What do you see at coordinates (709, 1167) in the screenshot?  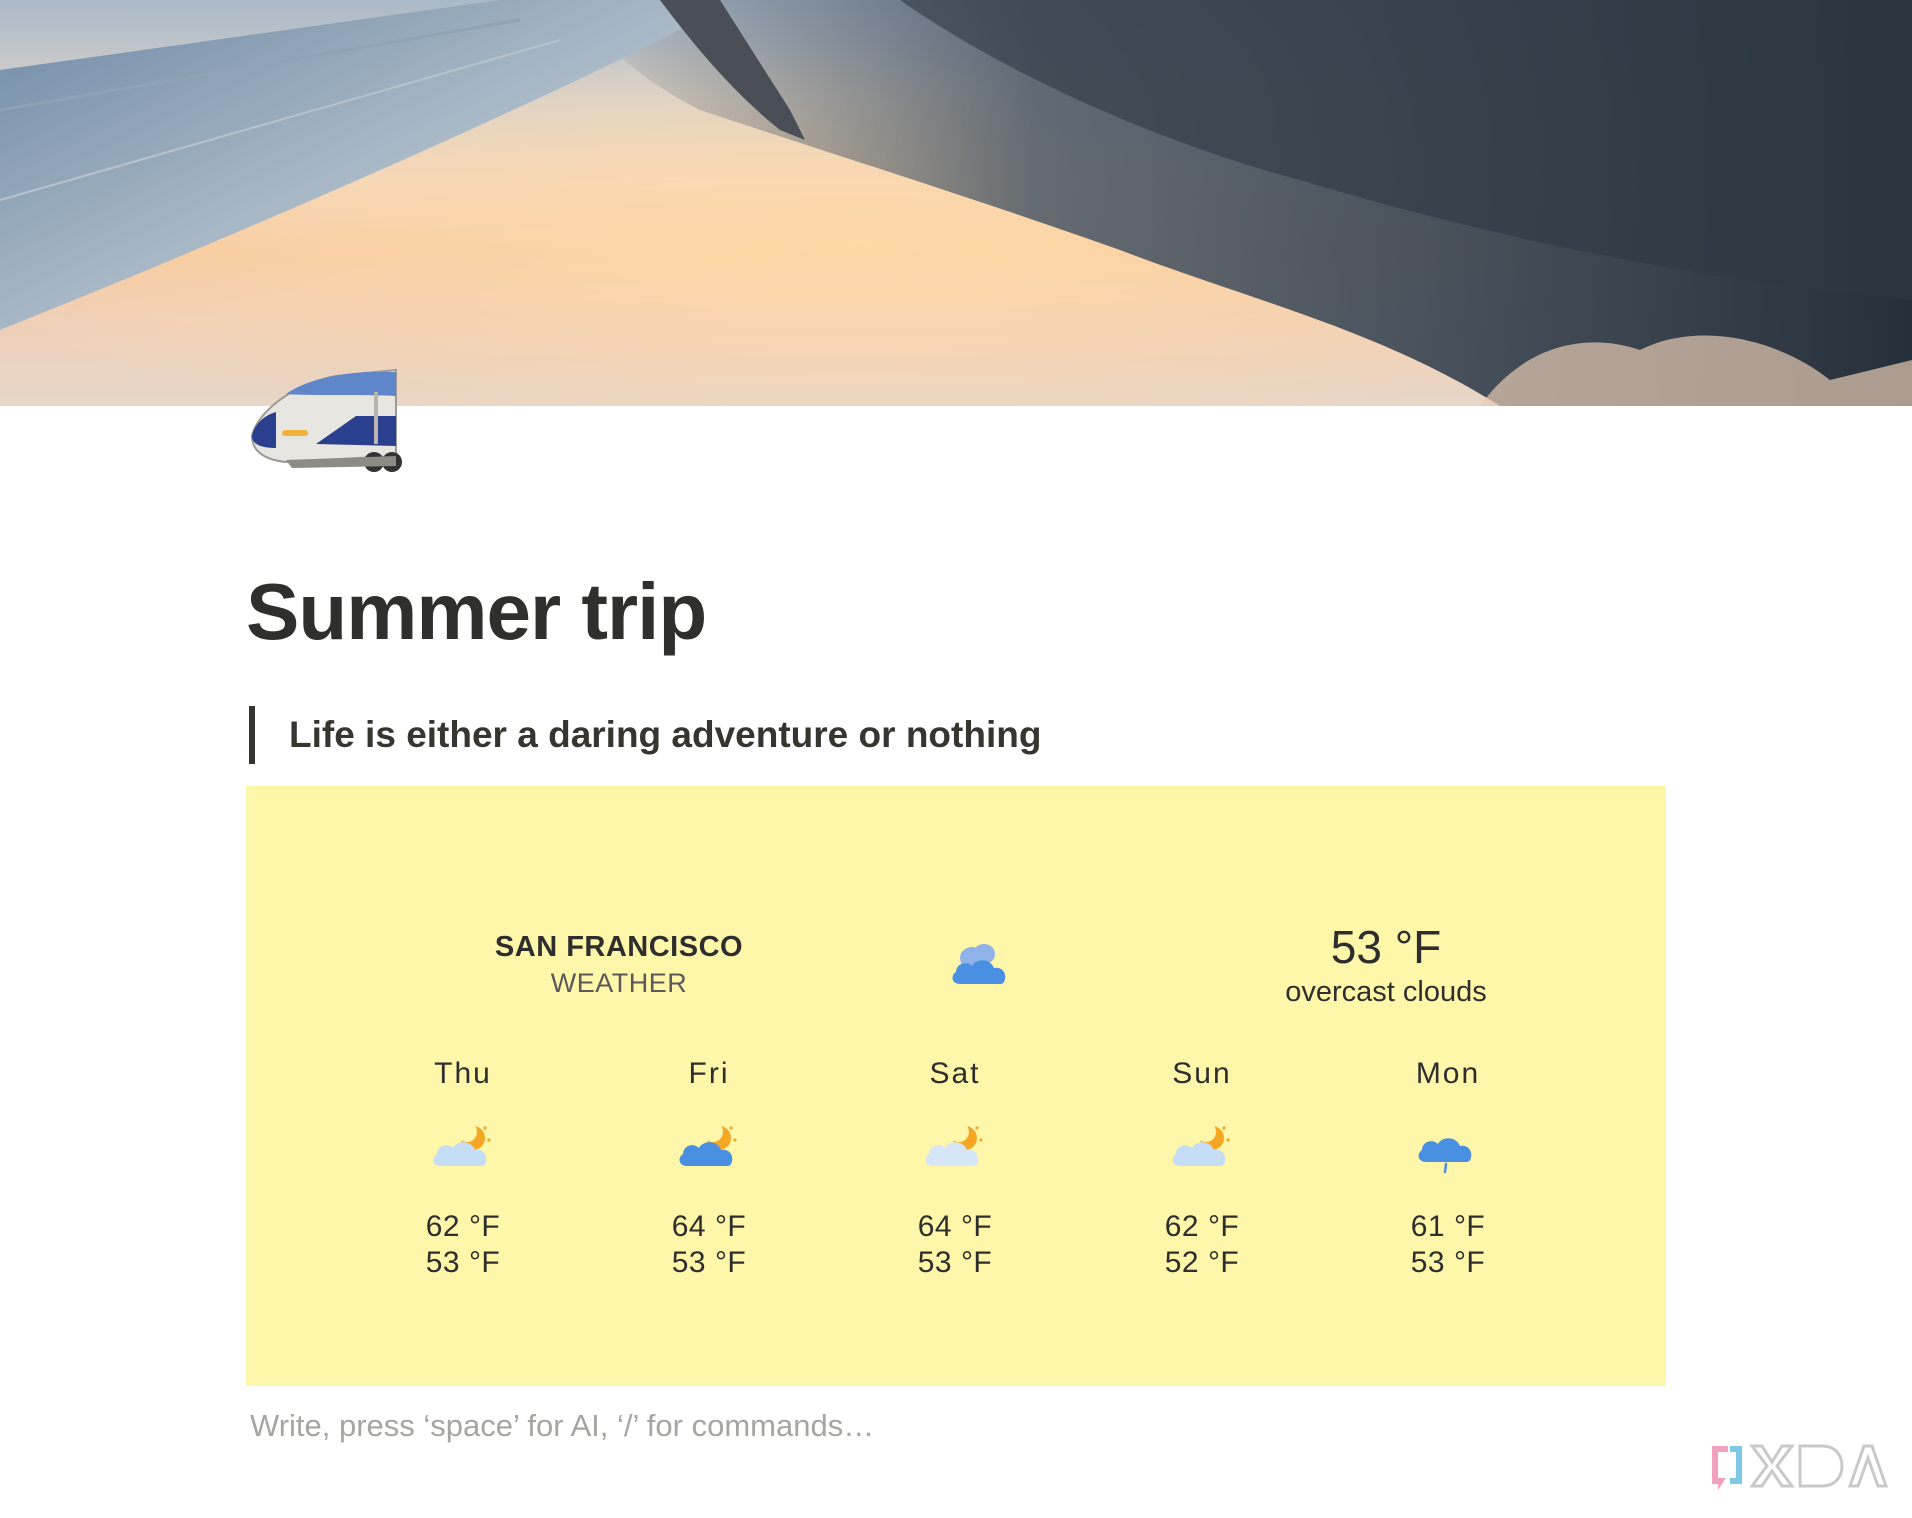 I see `forecast-day: Fri 64 °F 53 °F` at bounding box center [709, 1167].